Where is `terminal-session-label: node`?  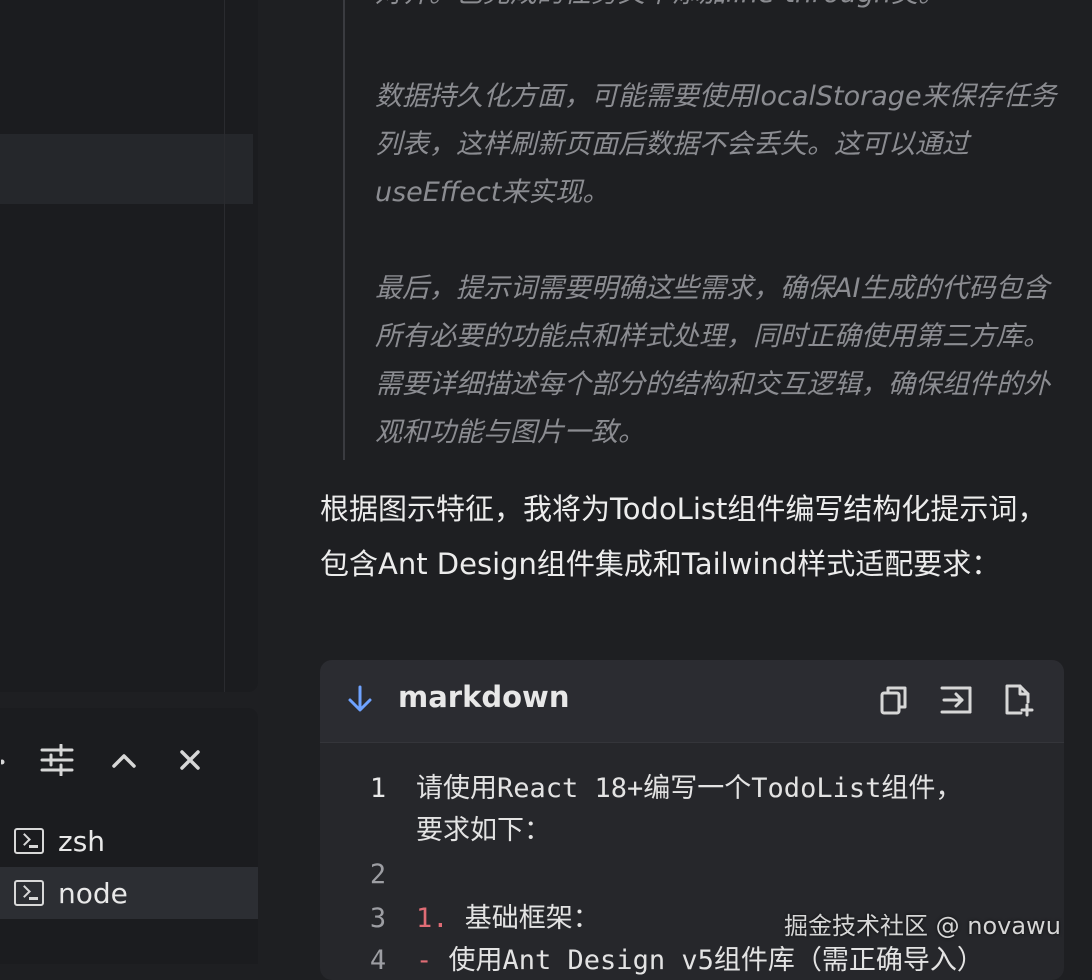
terminal-session-label: node is located at coordinates (93, 893).